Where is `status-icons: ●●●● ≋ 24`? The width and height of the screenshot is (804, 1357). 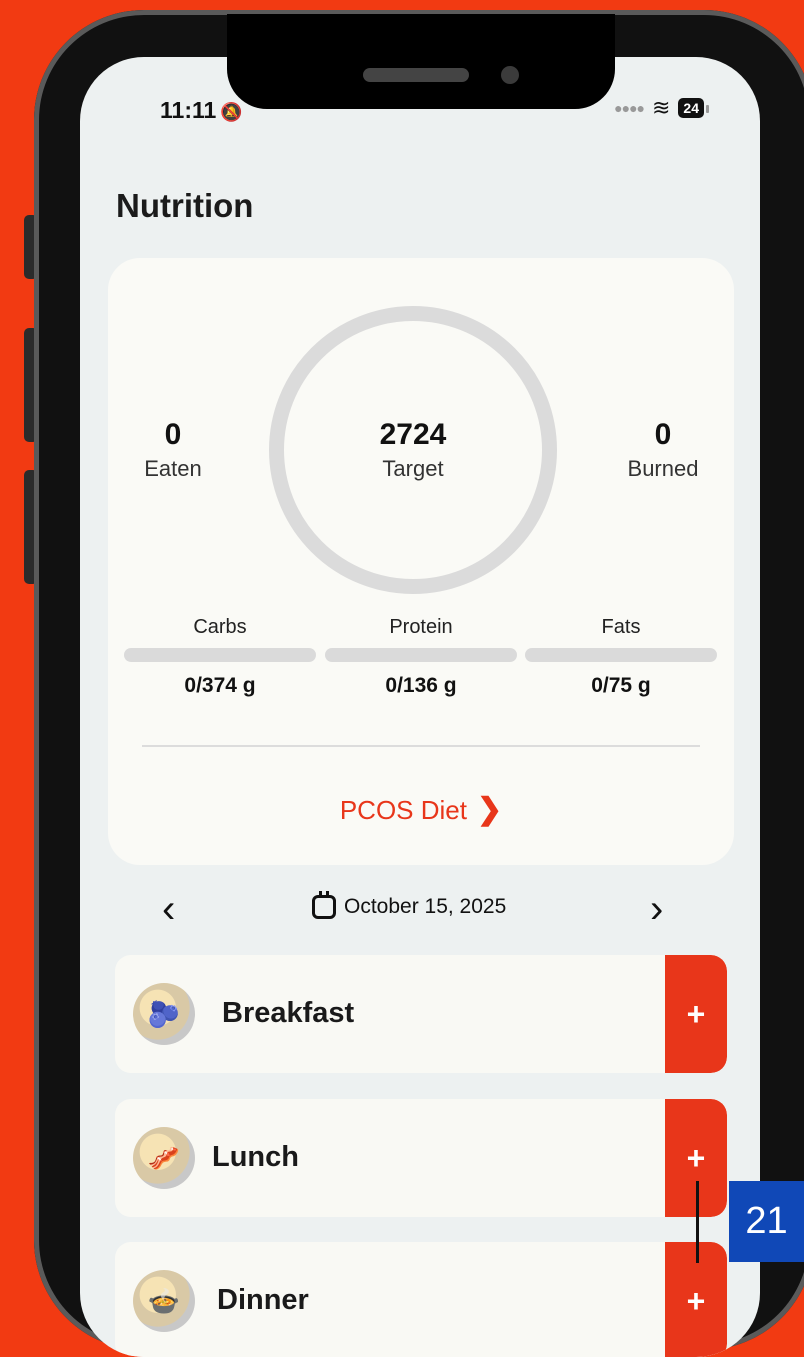
status-icons: ●●●● ≋ 24 is located at coordinates (661, 108).